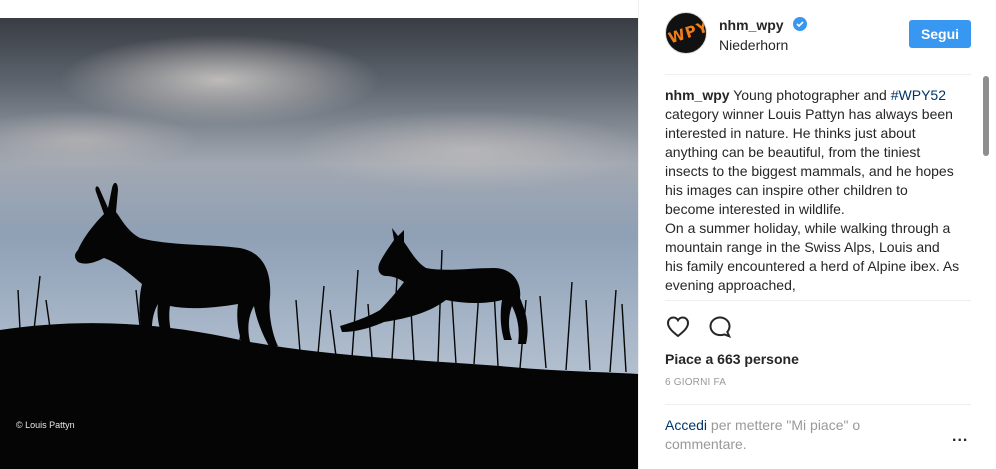 This screenshot has height=469, width=996. What do you see at coordinates (45, 425) in the screenshot?
I see `photo-credit: © Louis Pattyn` at bounding box center [45, 425].